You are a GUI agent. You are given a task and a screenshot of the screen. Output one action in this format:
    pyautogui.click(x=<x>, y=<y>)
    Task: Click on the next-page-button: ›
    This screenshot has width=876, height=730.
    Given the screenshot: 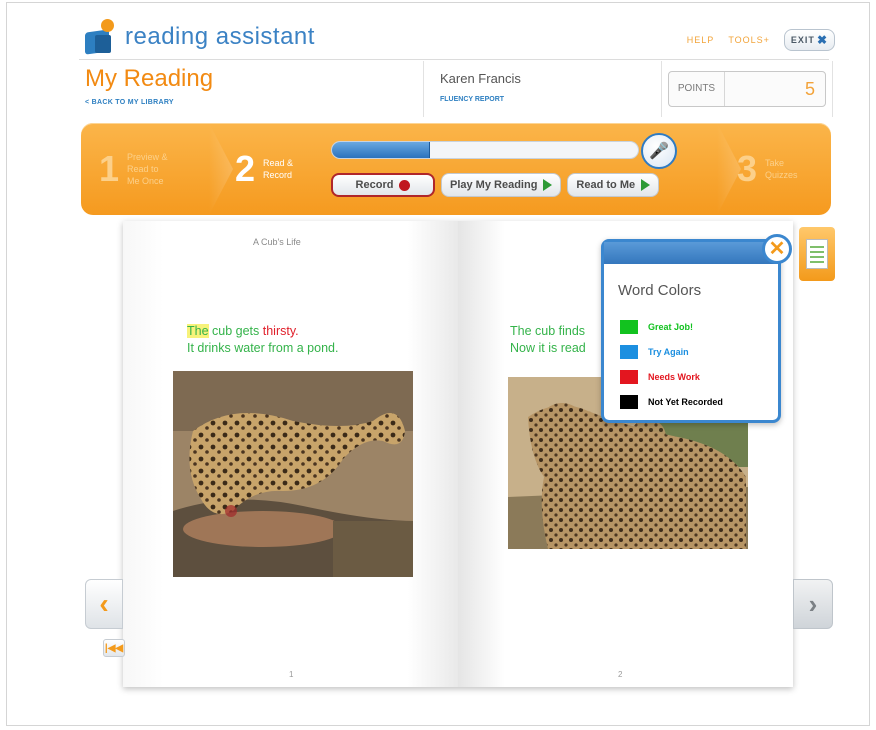 What is the action you would take?
    pyautogui.click(x=813, y=604)
    